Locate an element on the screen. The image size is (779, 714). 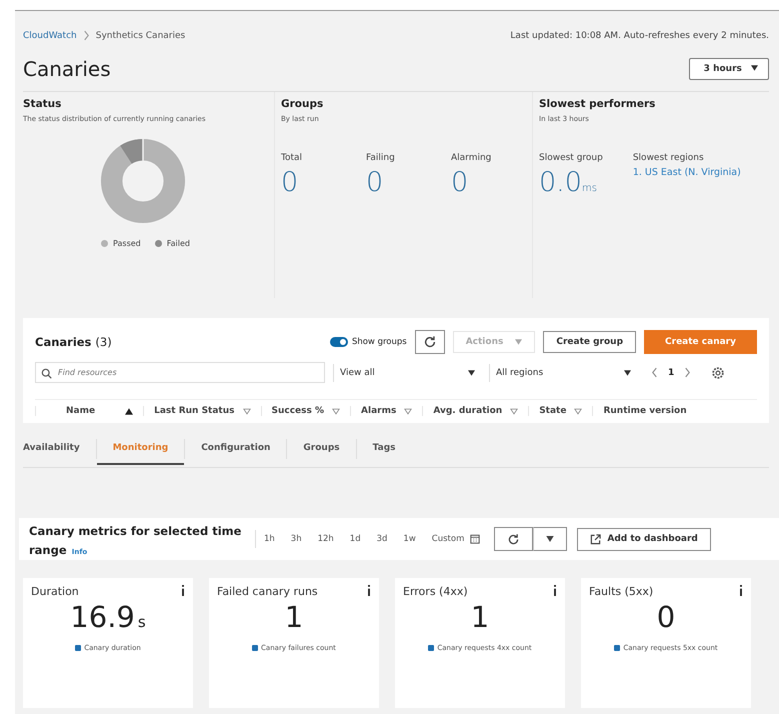
time-range-option: 1w is located at coordinates (409, 539).